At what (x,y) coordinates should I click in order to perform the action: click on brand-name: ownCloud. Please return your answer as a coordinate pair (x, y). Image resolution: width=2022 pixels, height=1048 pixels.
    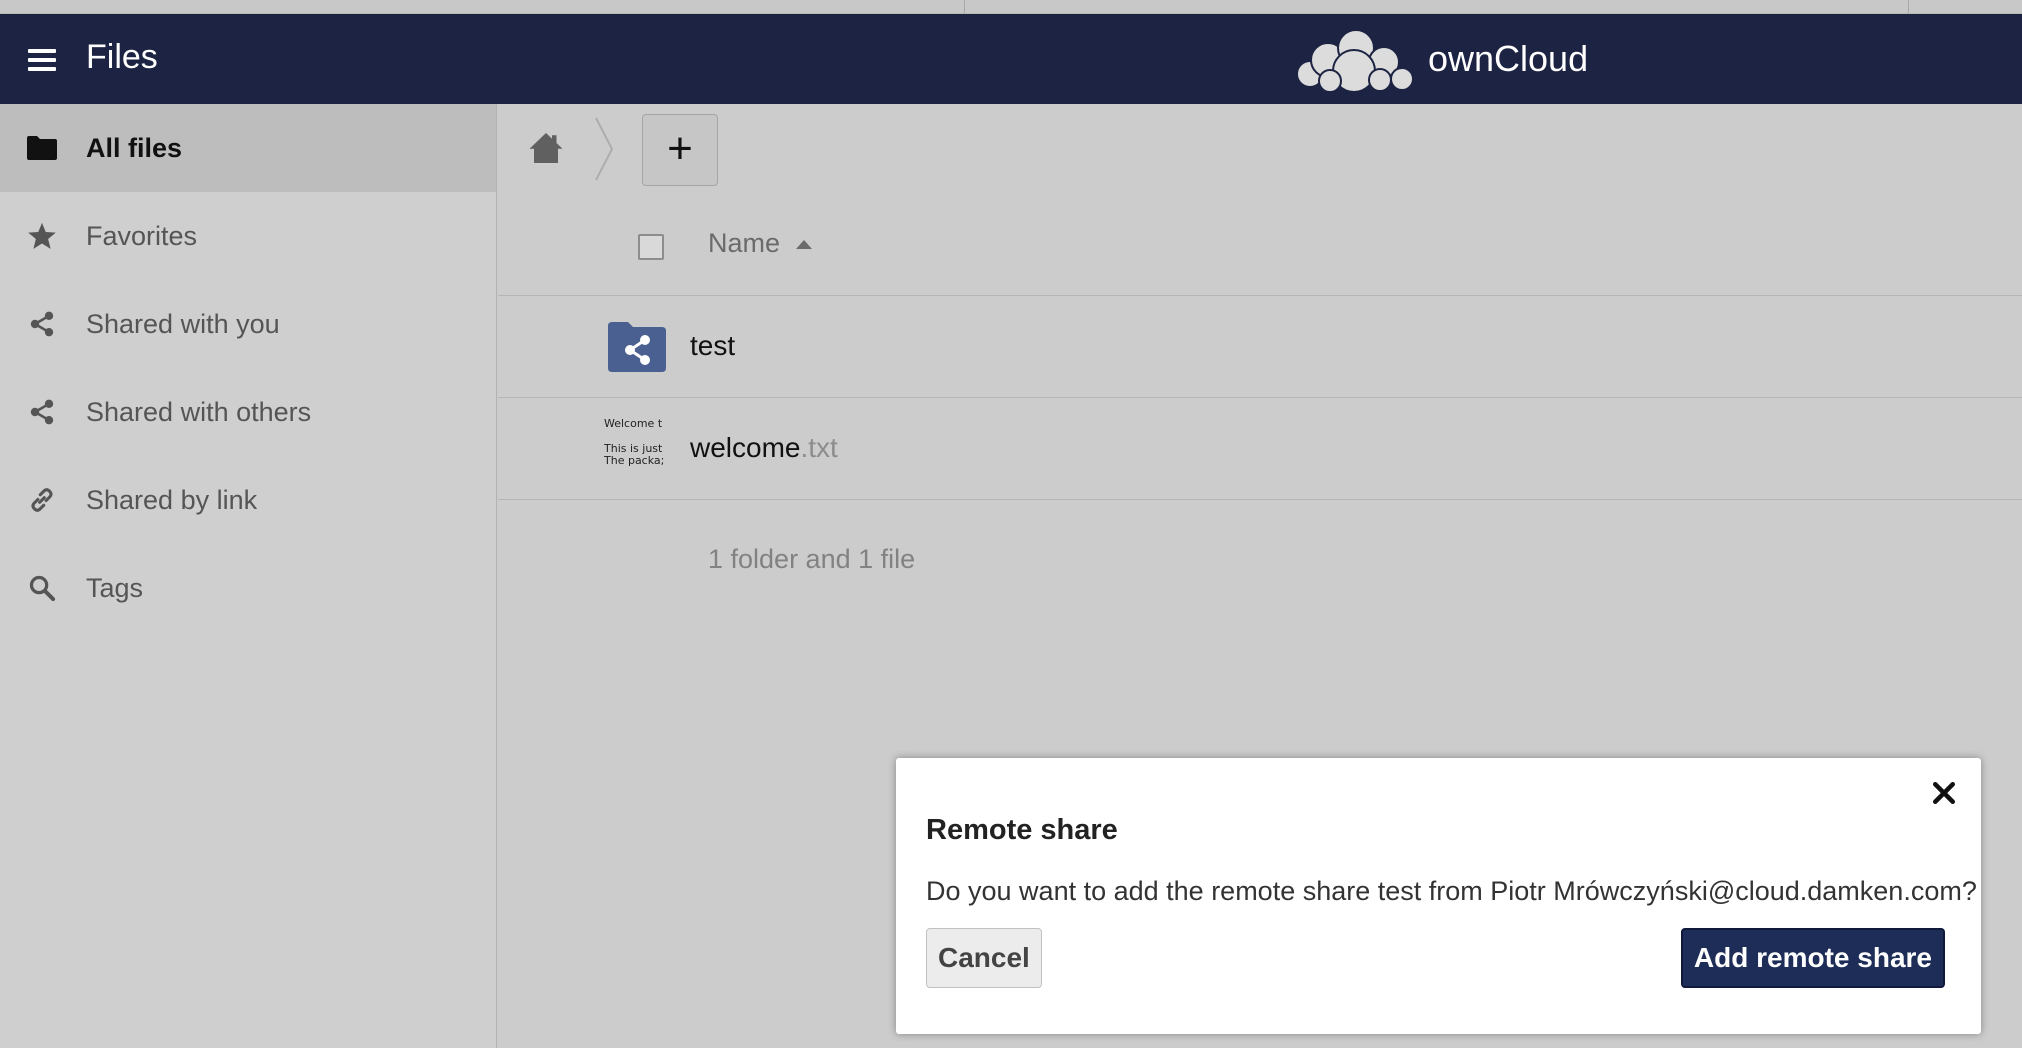
    Looking at the image, I should click on (1508, 58).